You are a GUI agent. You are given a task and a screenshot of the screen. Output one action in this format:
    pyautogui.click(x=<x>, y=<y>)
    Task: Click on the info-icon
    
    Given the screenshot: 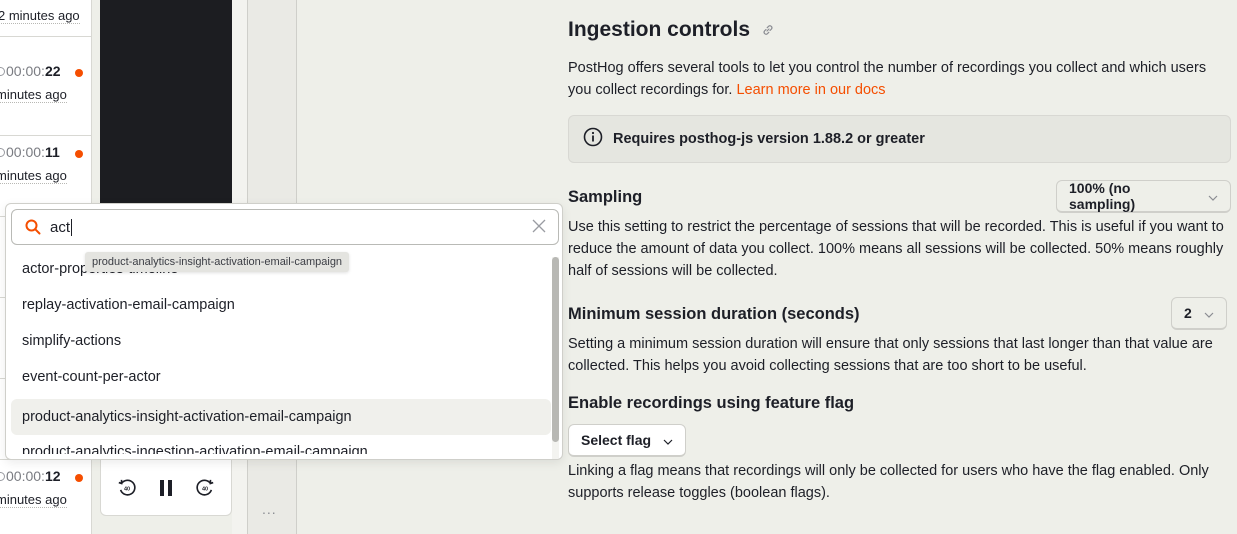 What is the action you would take?
    pyautogui.click(x=593, y=139)
    